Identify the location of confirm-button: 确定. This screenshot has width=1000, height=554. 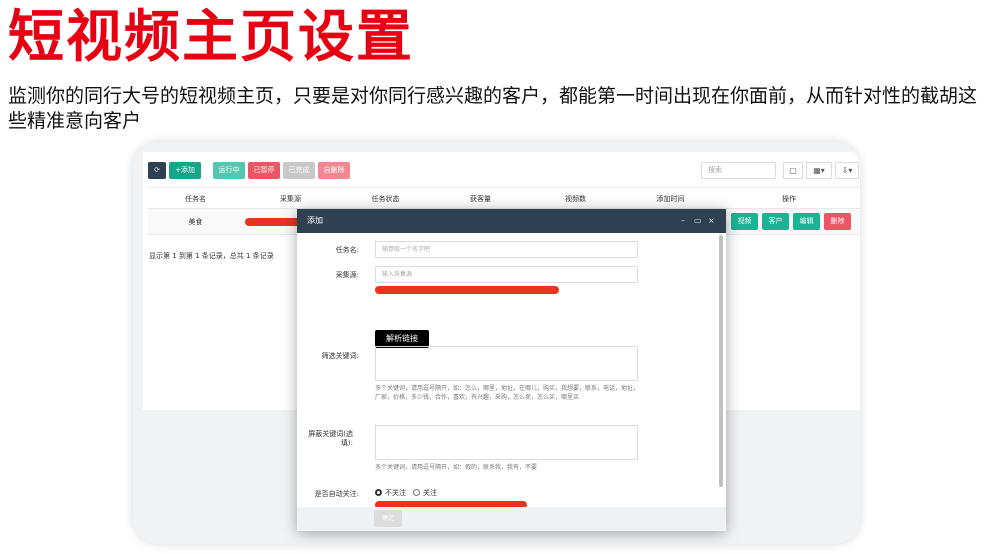
(388, 518).